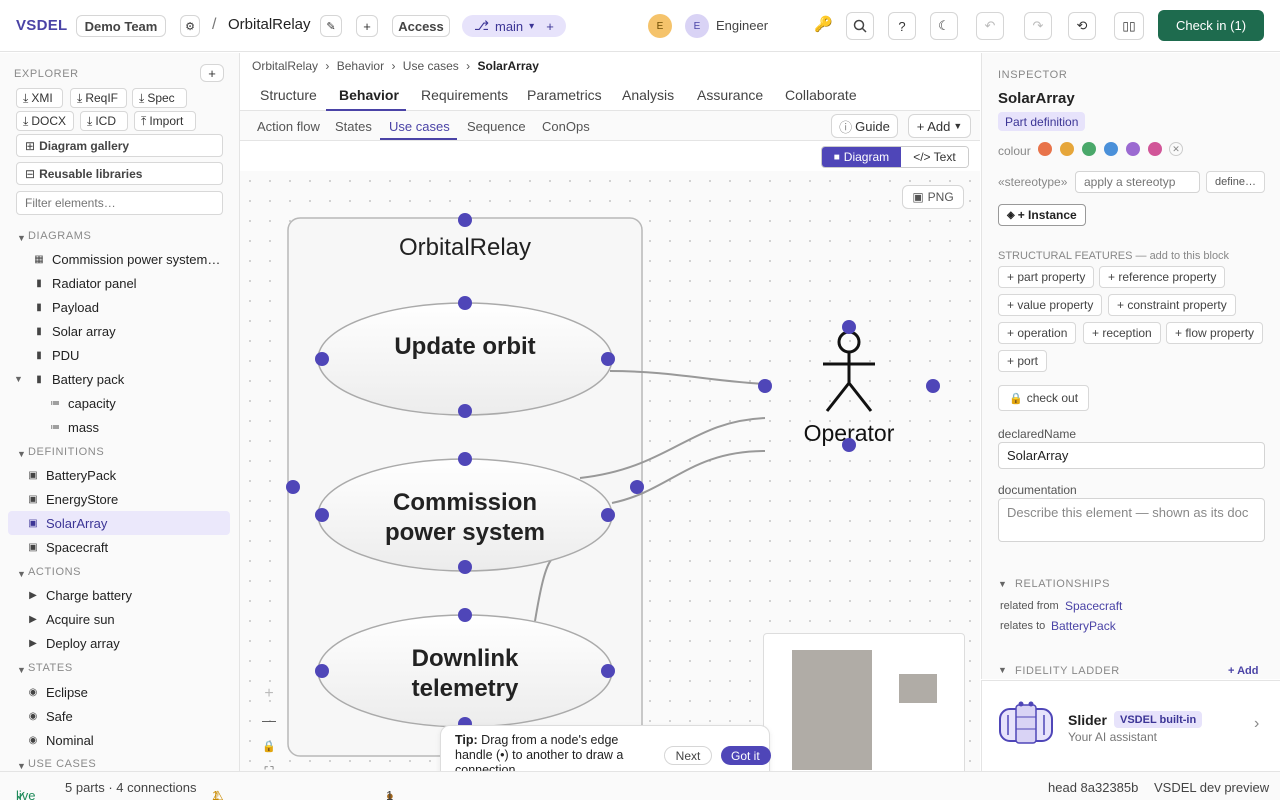  What do you see at coordinates (269, 765) in the screenshot?
I see `fit-view-button: ⛶` at bounding box center [269, 765].